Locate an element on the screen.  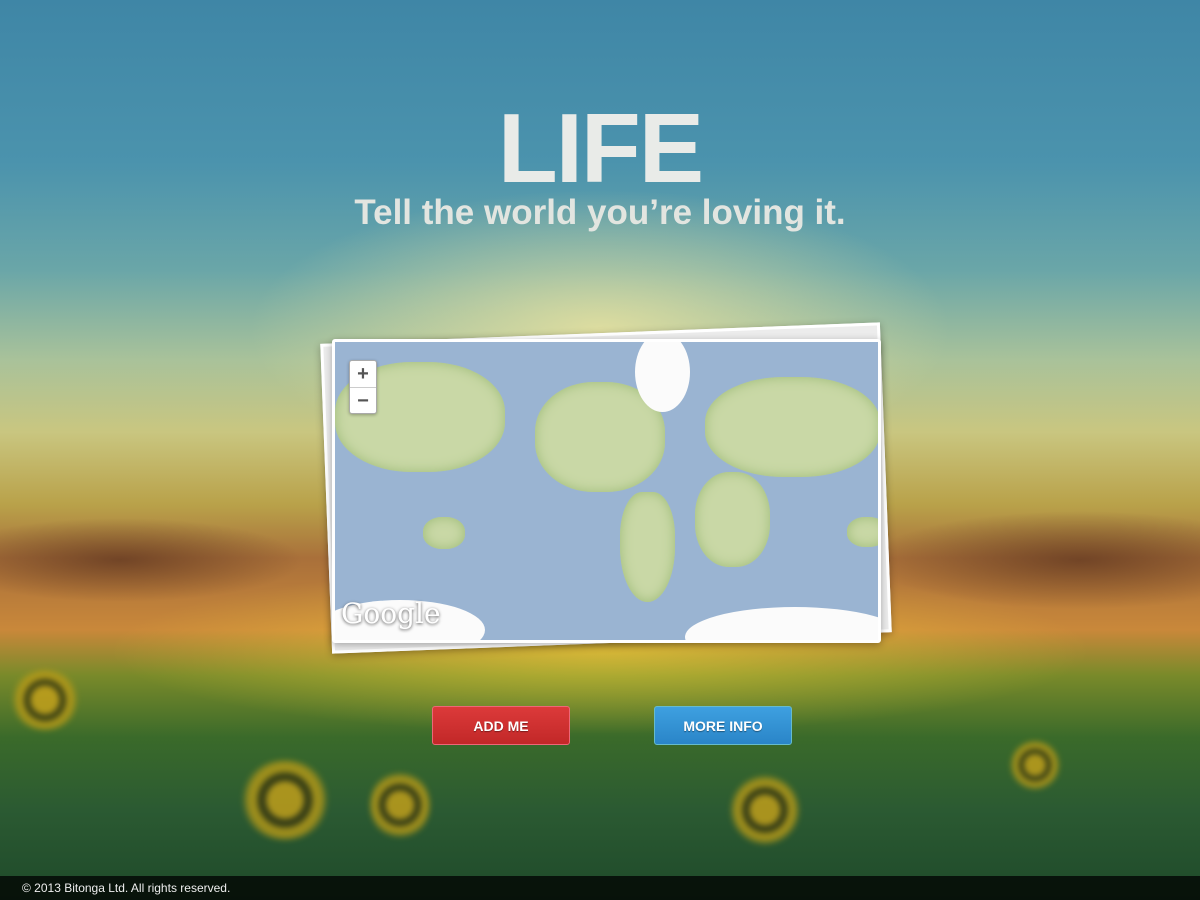
page-subtitle: Tell the world you’re loving it. is located at coordinates (600, 212).